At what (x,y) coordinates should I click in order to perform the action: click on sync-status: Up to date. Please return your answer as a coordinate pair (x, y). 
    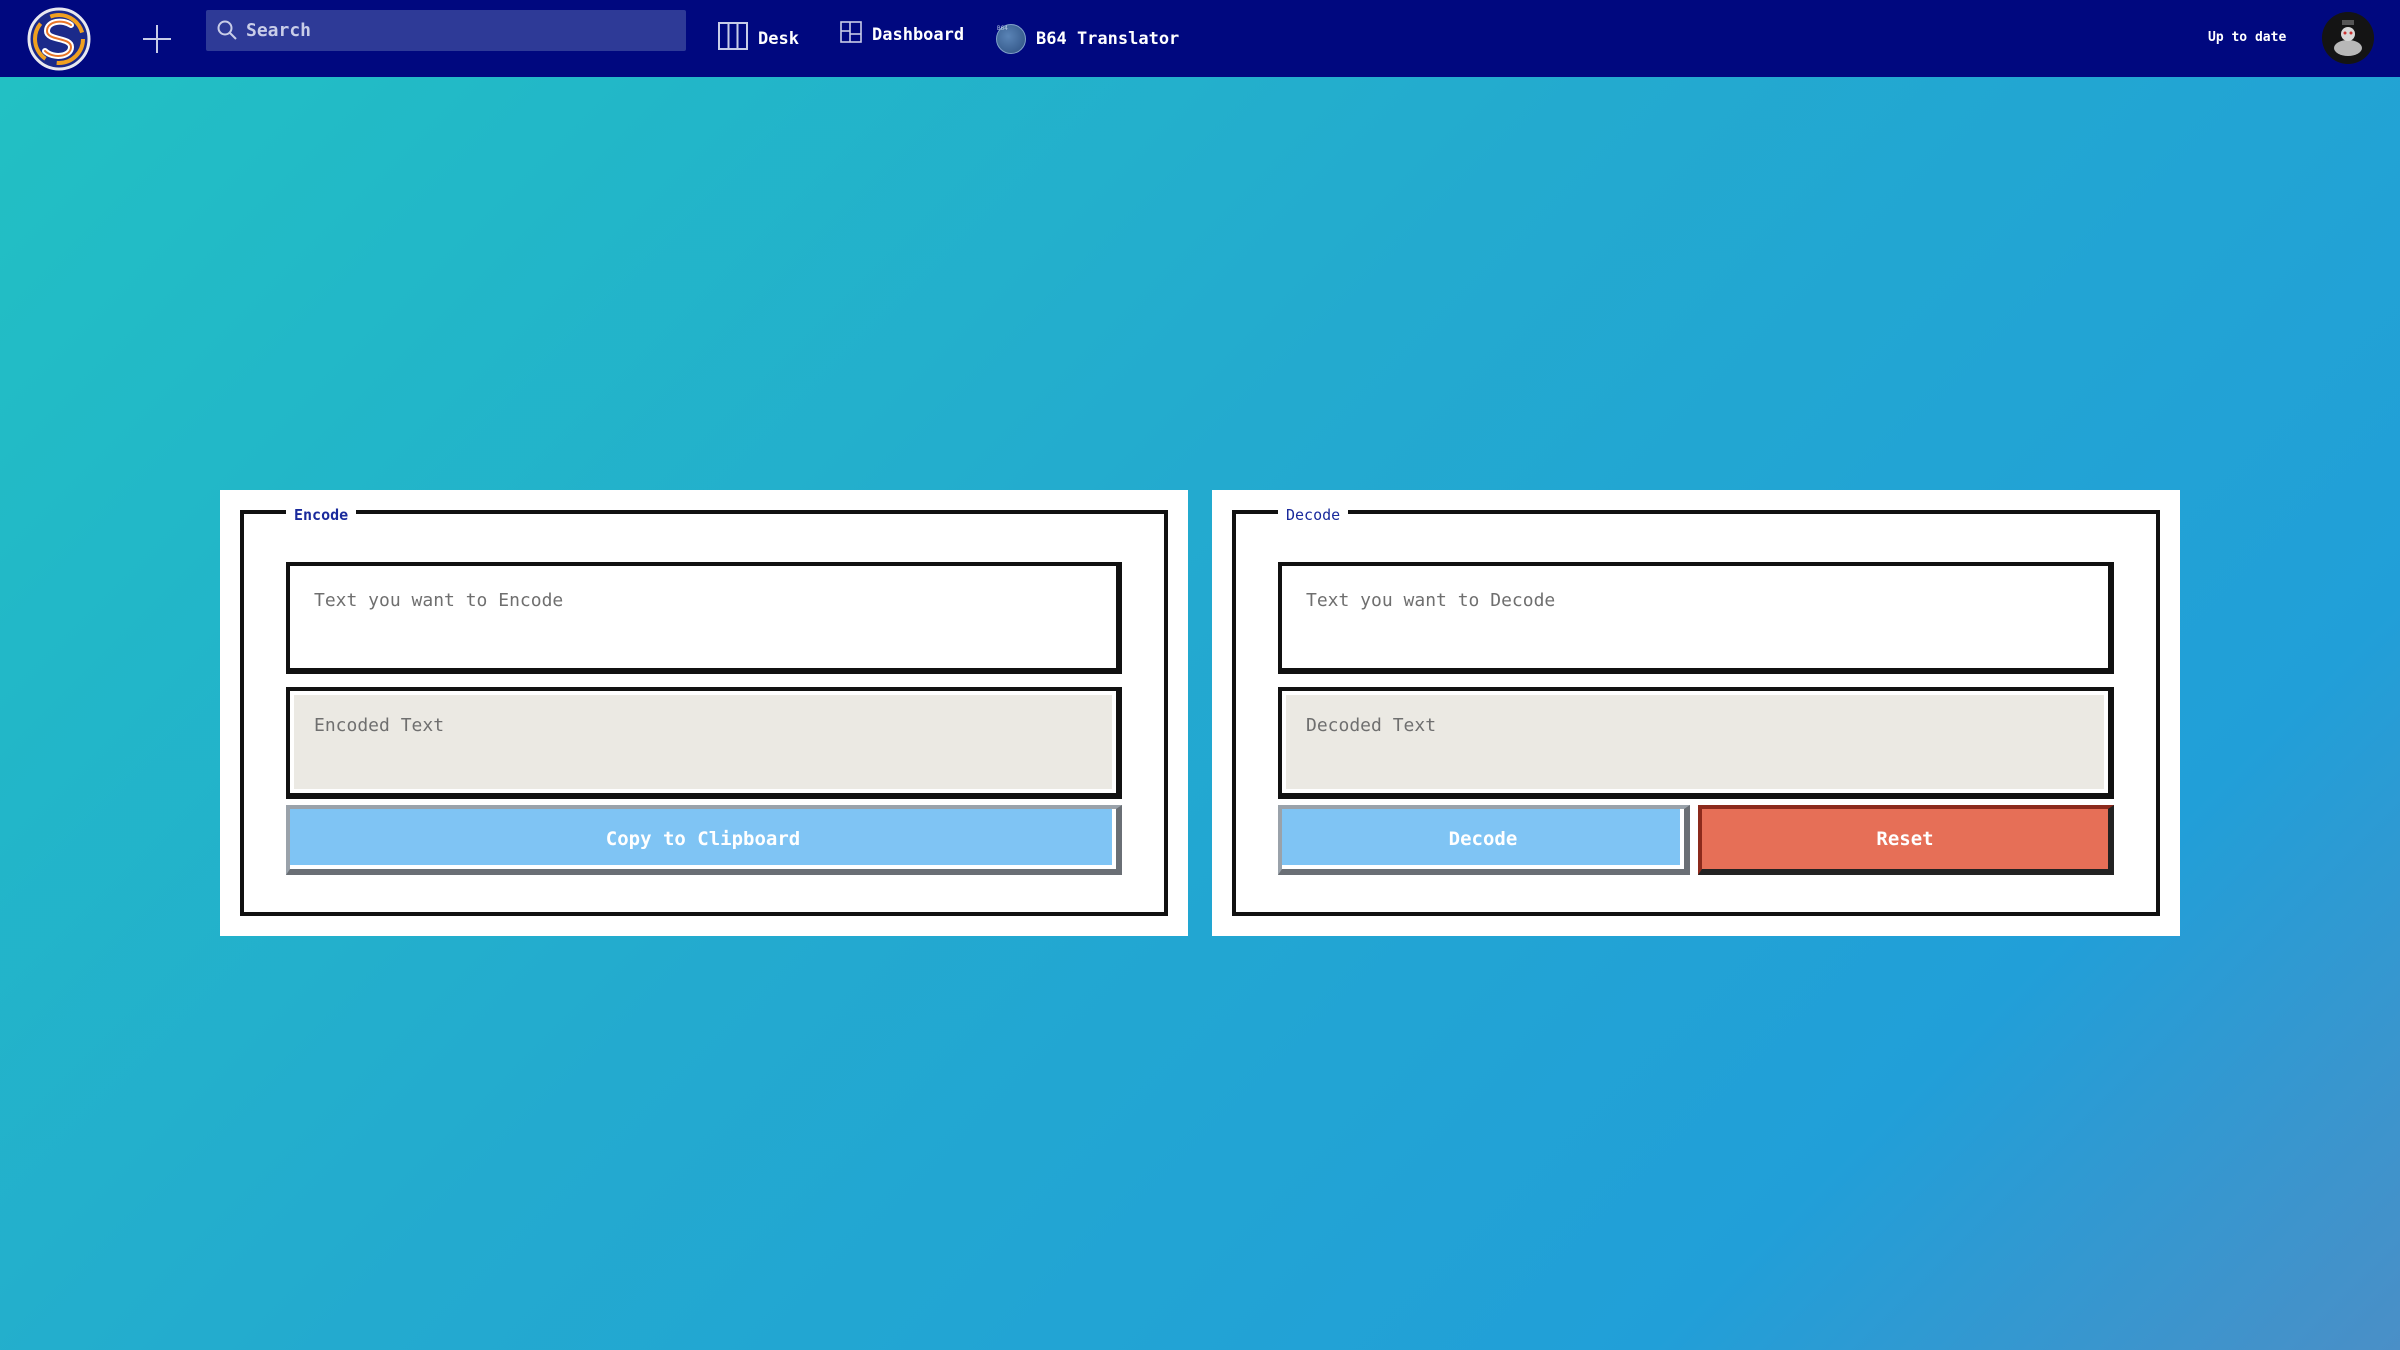
    Looking at the image, I should click on (2247, 37).